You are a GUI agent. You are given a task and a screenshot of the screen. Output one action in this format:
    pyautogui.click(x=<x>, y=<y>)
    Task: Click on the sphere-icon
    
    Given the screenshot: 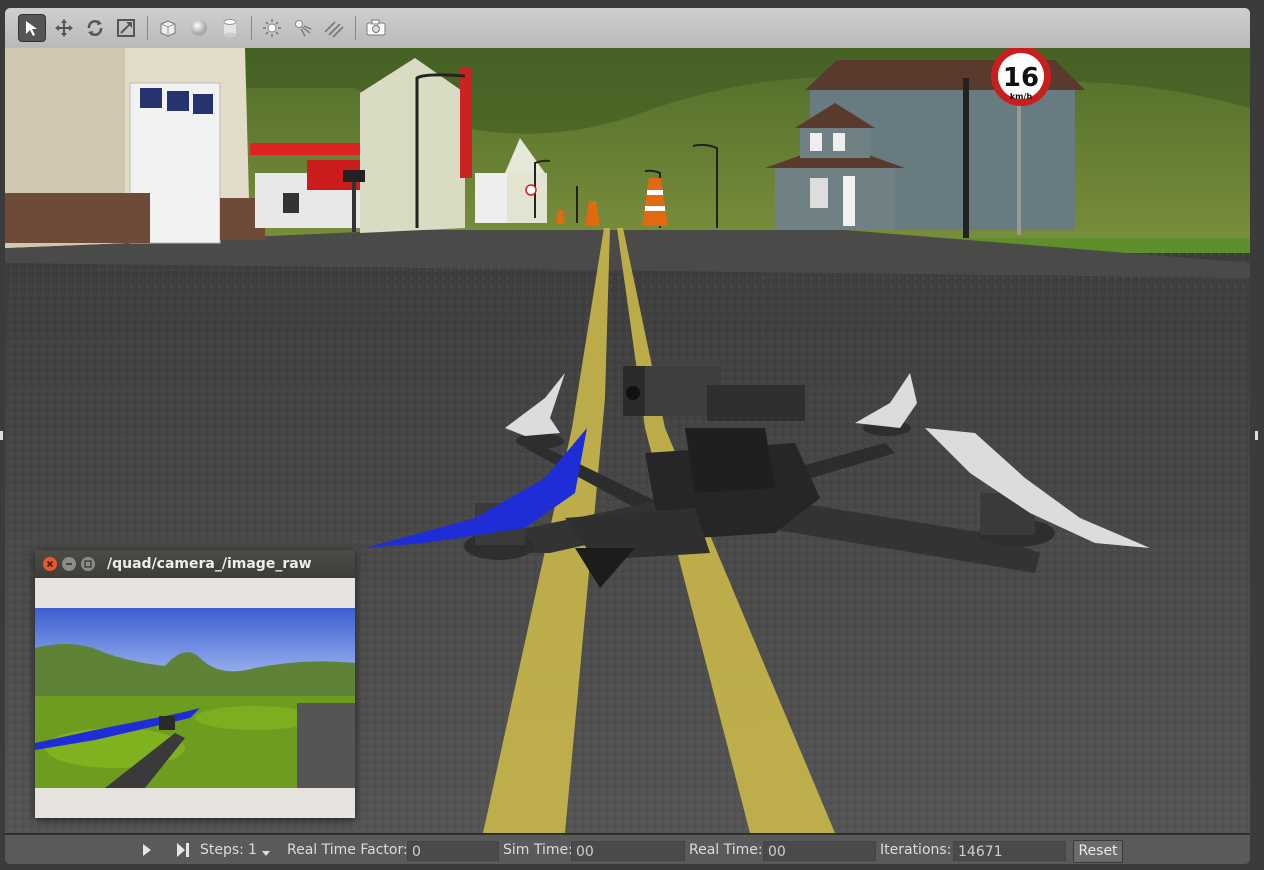 What is the action you would take?
    pyautogui.click(x=199, y=28)
    